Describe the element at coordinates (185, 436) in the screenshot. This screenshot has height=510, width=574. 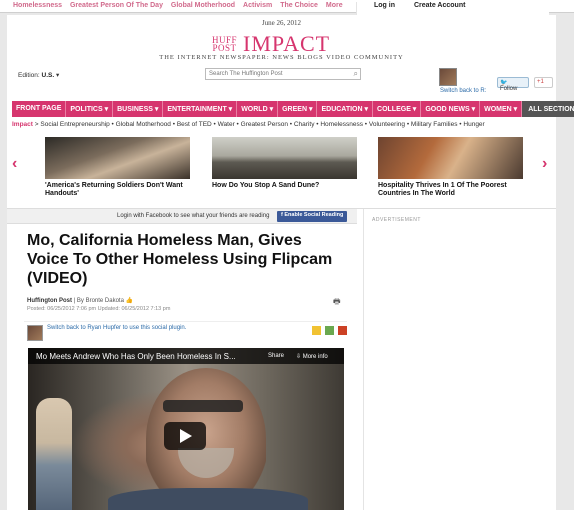
I see `play-icon` at that location.